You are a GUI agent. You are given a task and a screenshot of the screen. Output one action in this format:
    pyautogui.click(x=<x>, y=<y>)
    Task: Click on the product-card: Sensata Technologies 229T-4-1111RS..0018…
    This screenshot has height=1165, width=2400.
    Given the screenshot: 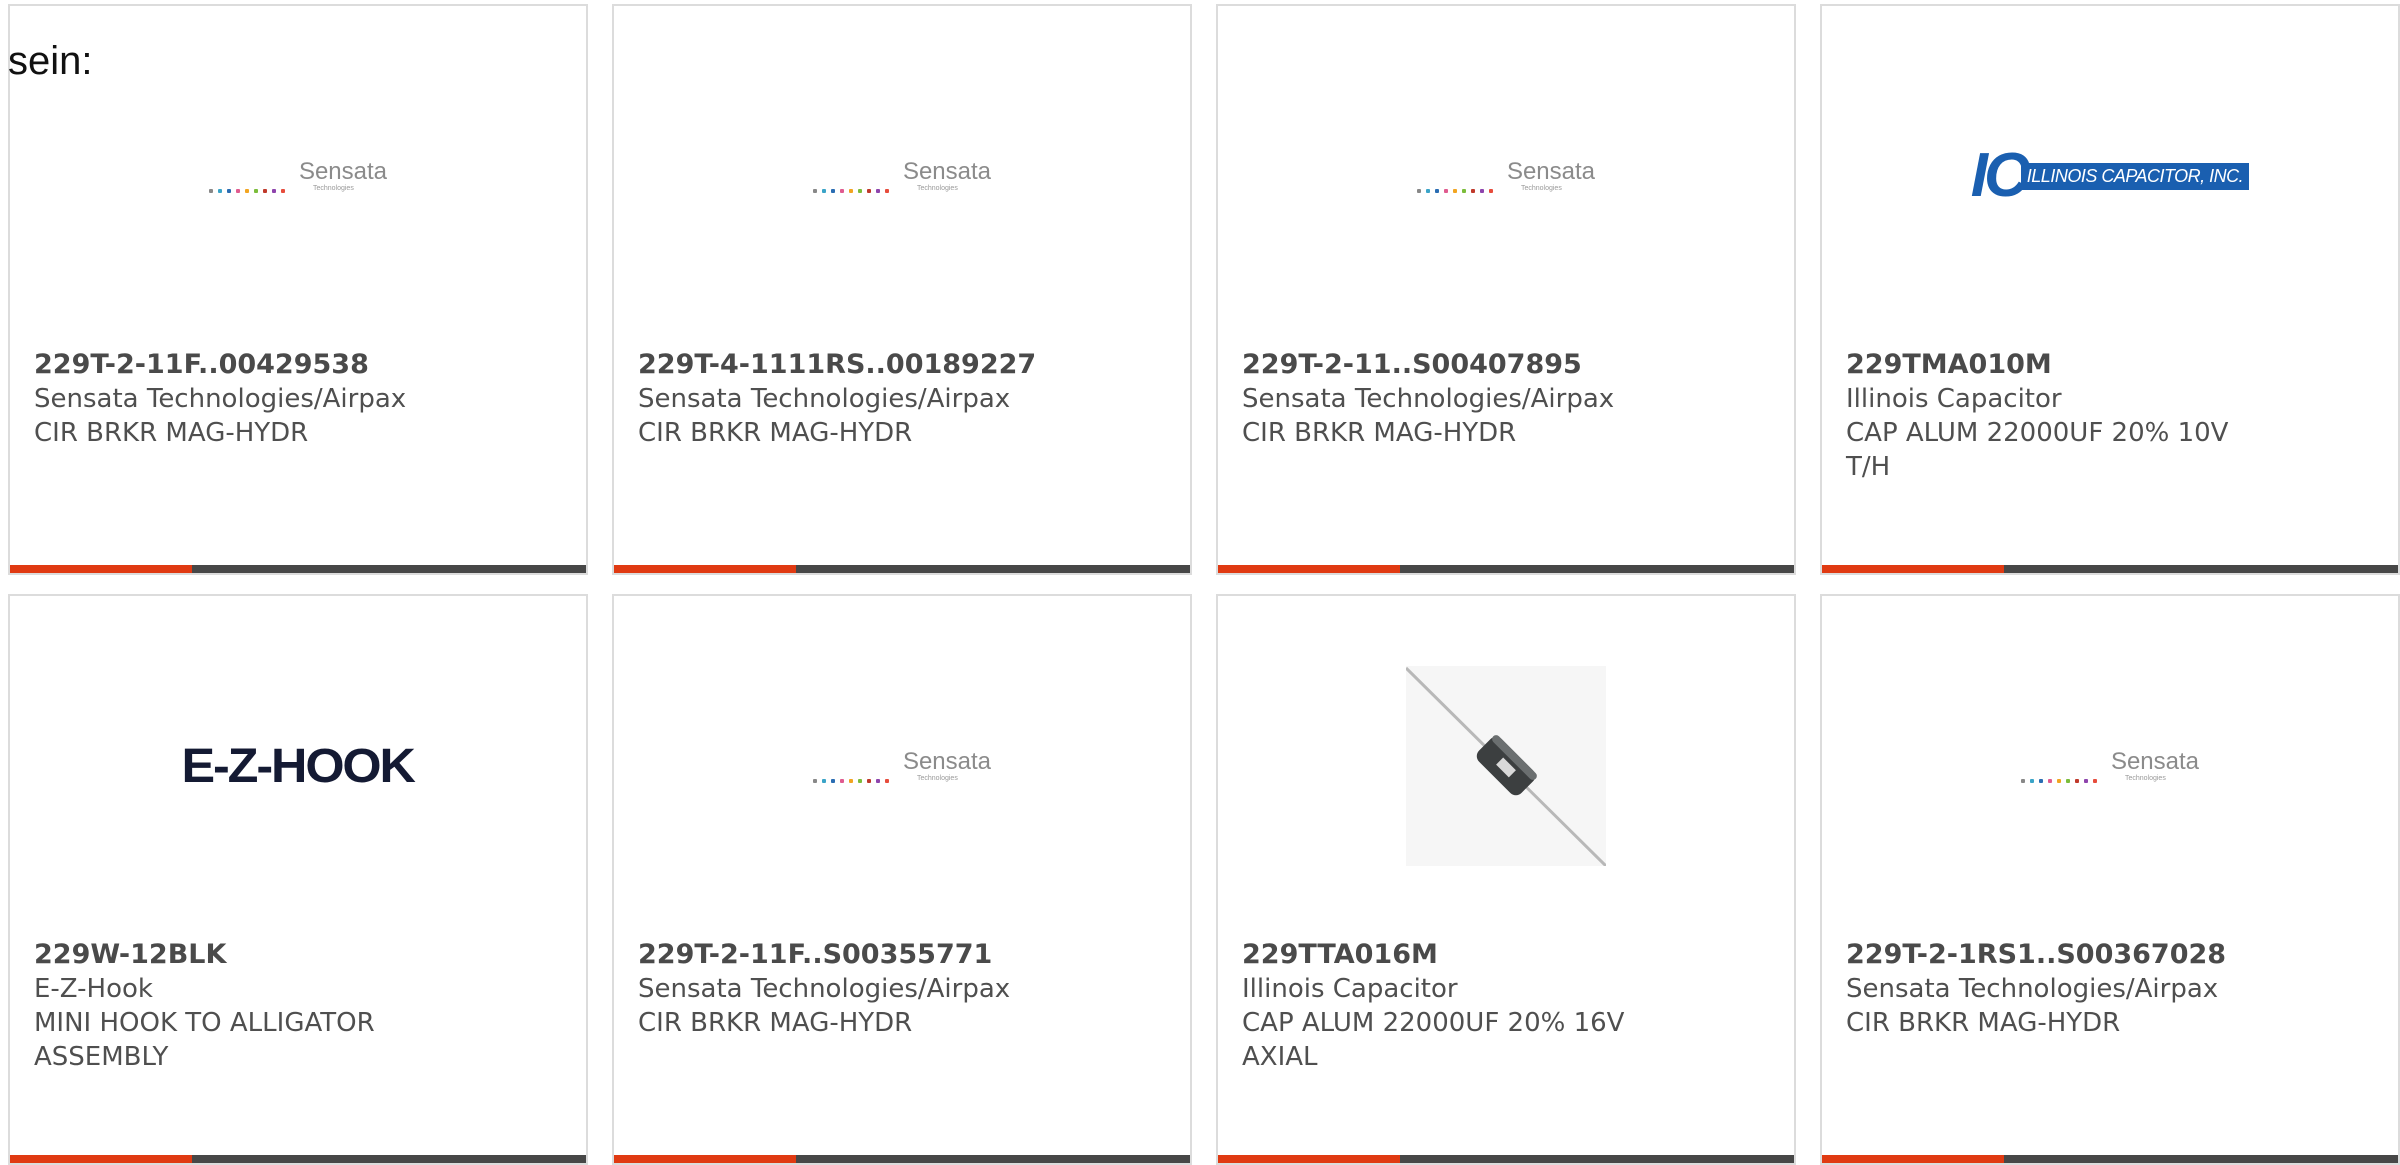 What is the action you would take?
    pyautogui.click(x=902, y=289)
    